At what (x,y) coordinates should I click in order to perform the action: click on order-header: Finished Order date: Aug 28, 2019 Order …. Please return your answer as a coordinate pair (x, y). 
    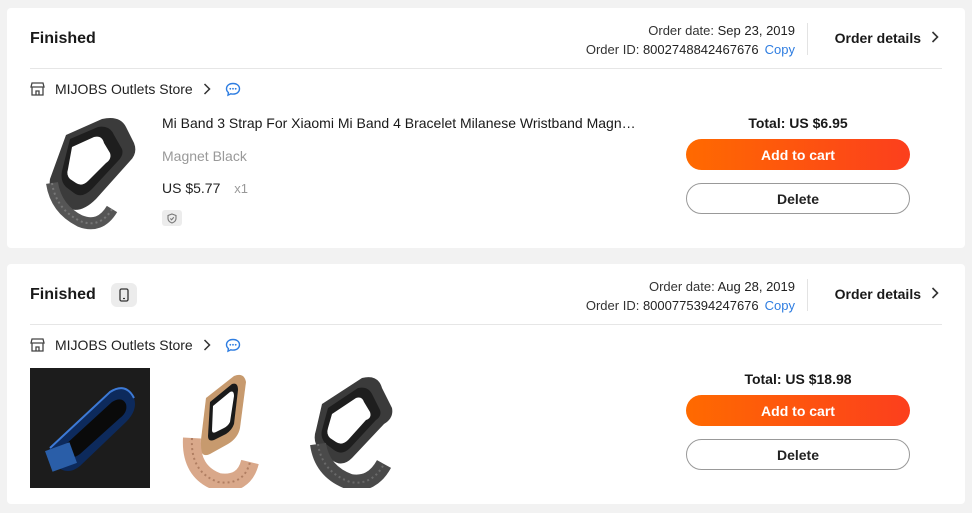
    Looking at the image, I should click on (486, 294).